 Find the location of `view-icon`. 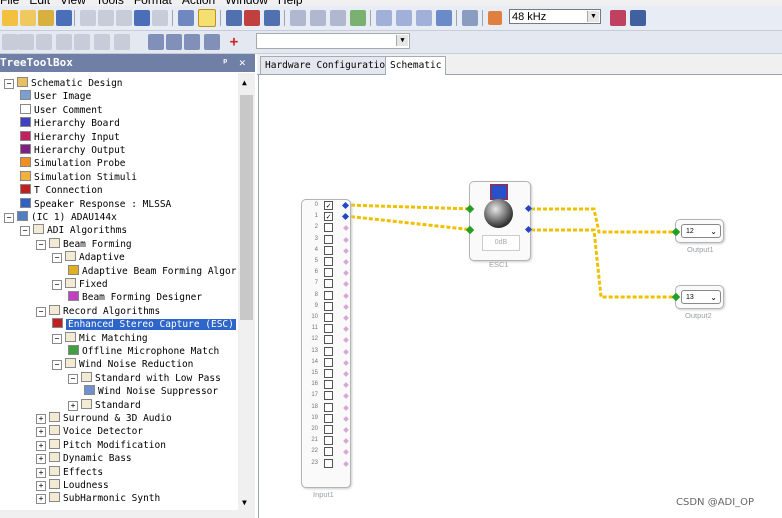

view-icon is located at coordinates (234, 18).